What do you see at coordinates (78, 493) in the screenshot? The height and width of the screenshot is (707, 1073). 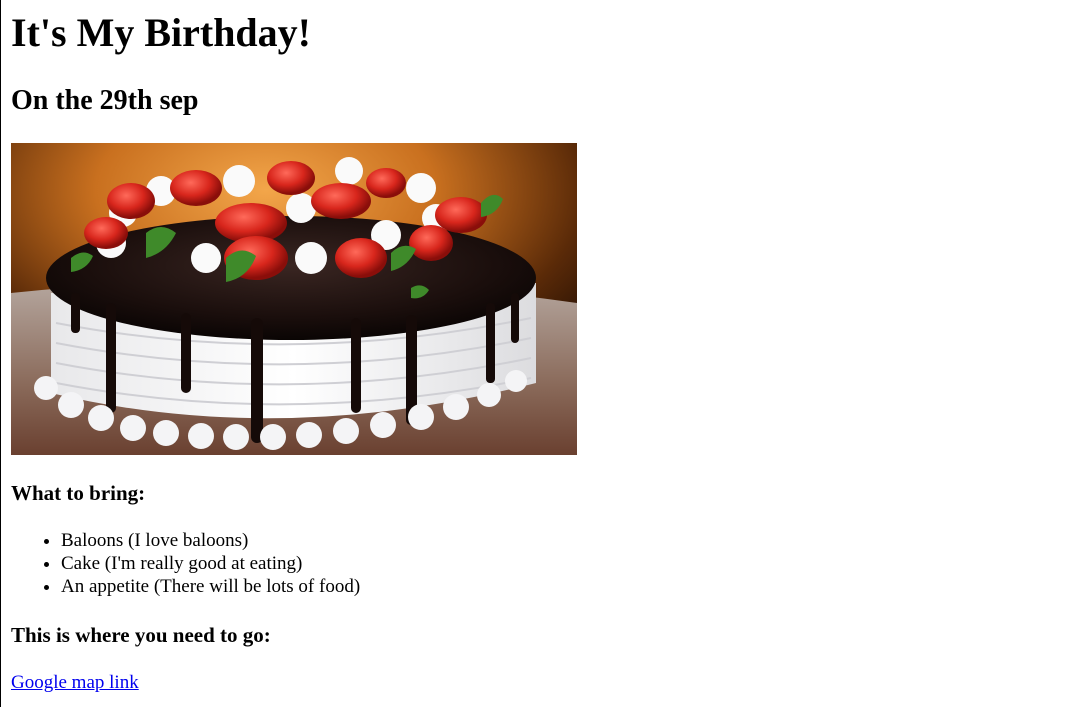 I see `bring-heading: What to bring:` at bounding box center [78, 493].